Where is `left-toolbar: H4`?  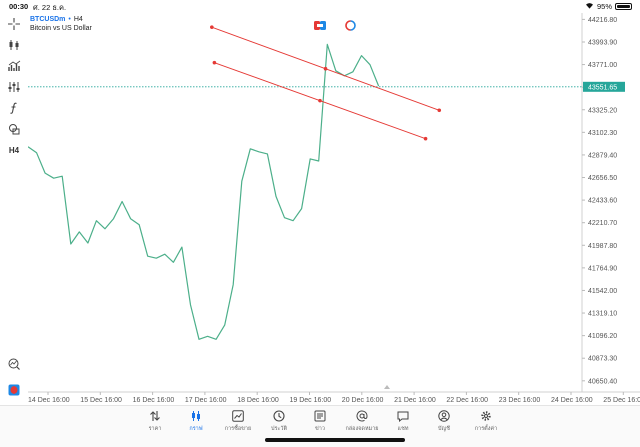 left-toolbar: H4 is located at coordinates (14, 209).